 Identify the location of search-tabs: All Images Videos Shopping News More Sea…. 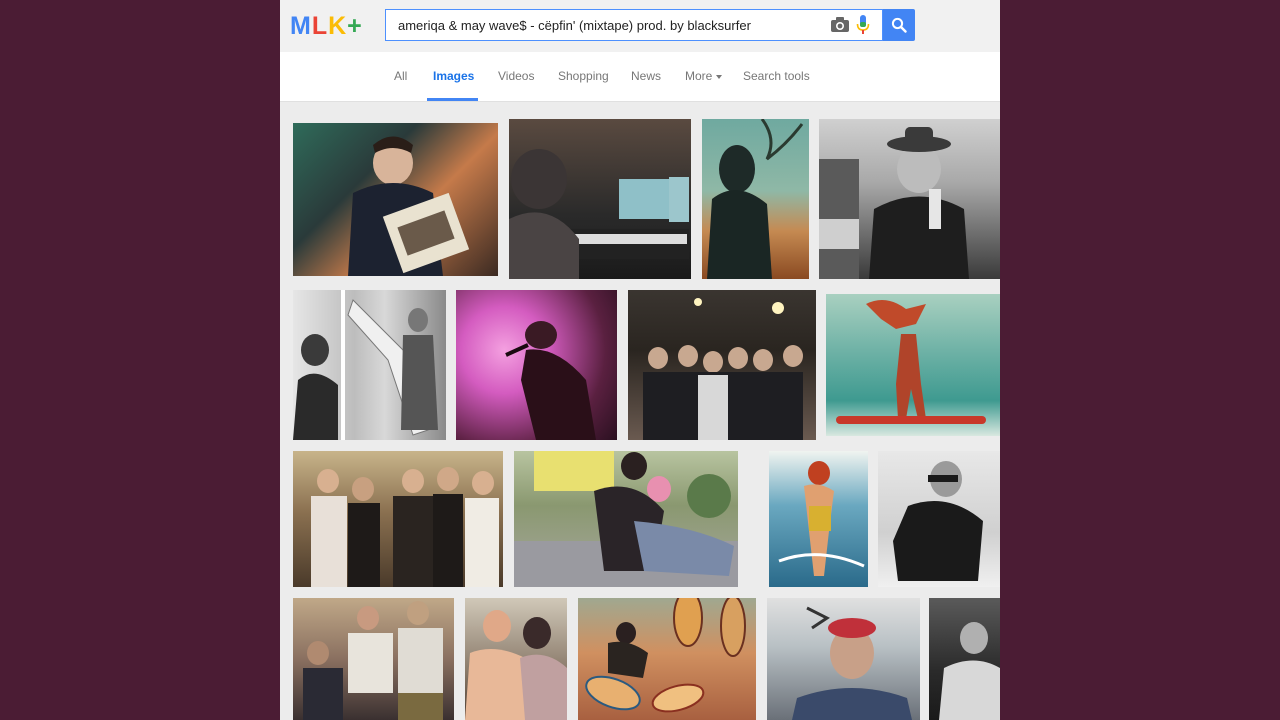
(640, 77).